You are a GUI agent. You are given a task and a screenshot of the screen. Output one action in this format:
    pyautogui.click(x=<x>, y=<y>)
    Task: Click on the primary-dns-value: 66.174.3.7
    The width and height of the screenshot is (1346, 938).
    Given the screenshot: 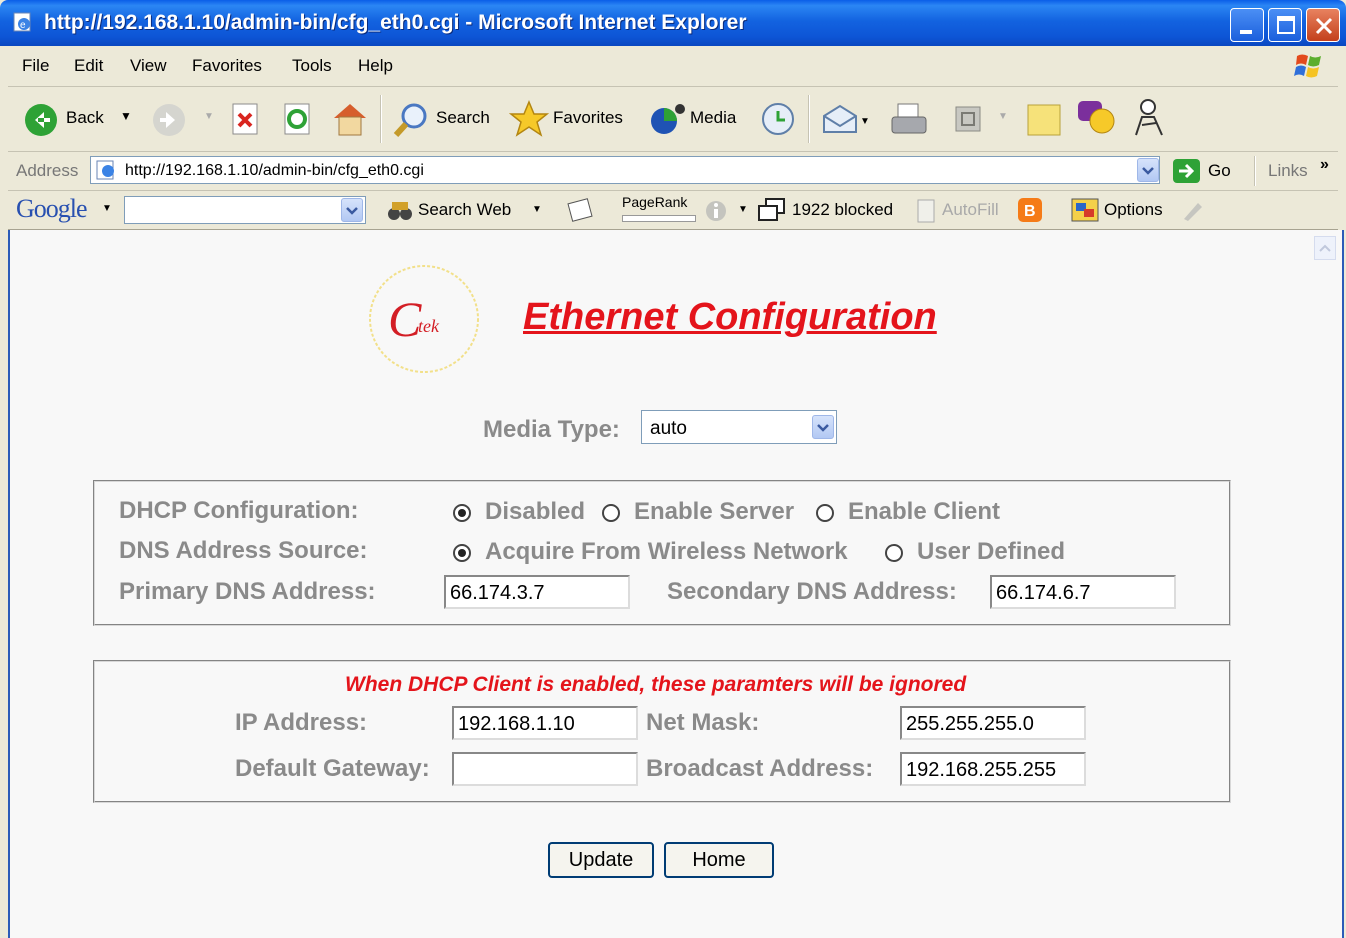 What is the action you would take?
    pyautogui.click(x=497, y=593)
    